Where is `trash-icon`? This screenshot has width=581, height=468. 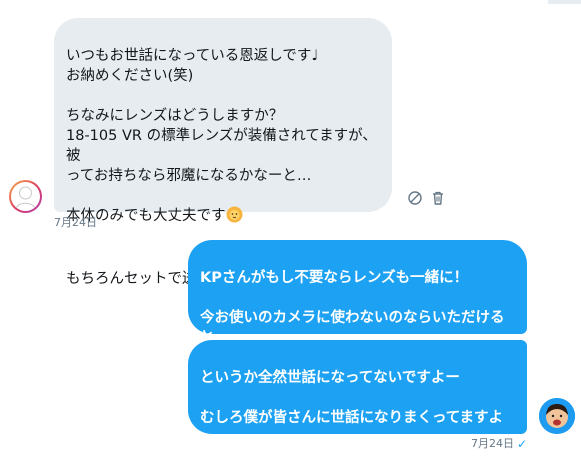
trash-icon is located at coordinates (438, 198).